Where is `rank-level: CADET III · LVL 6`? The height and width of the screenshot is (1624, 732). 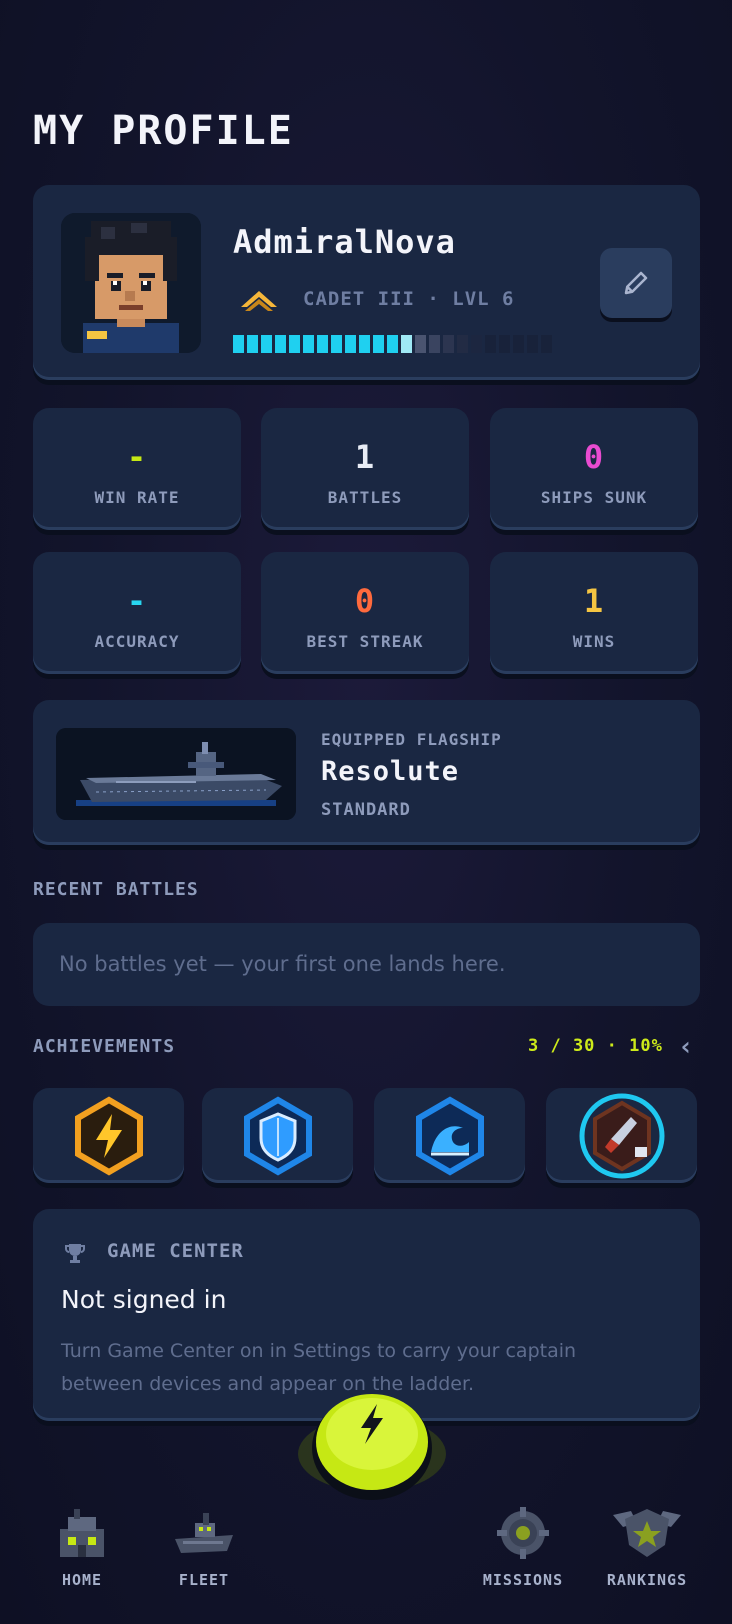
rank-level: CADET III · LVL 6 is located at coordinates (409, 299).